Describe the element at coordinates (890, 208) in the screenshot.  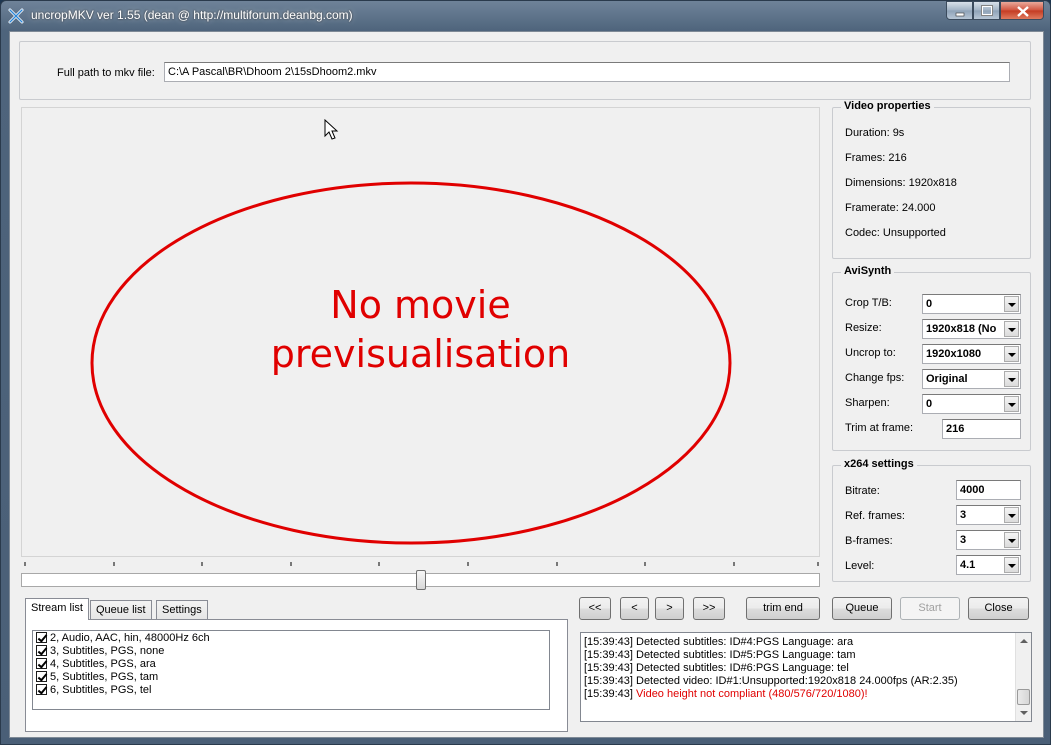
I see `framerate-text: Framerate: 24.000` at that location.